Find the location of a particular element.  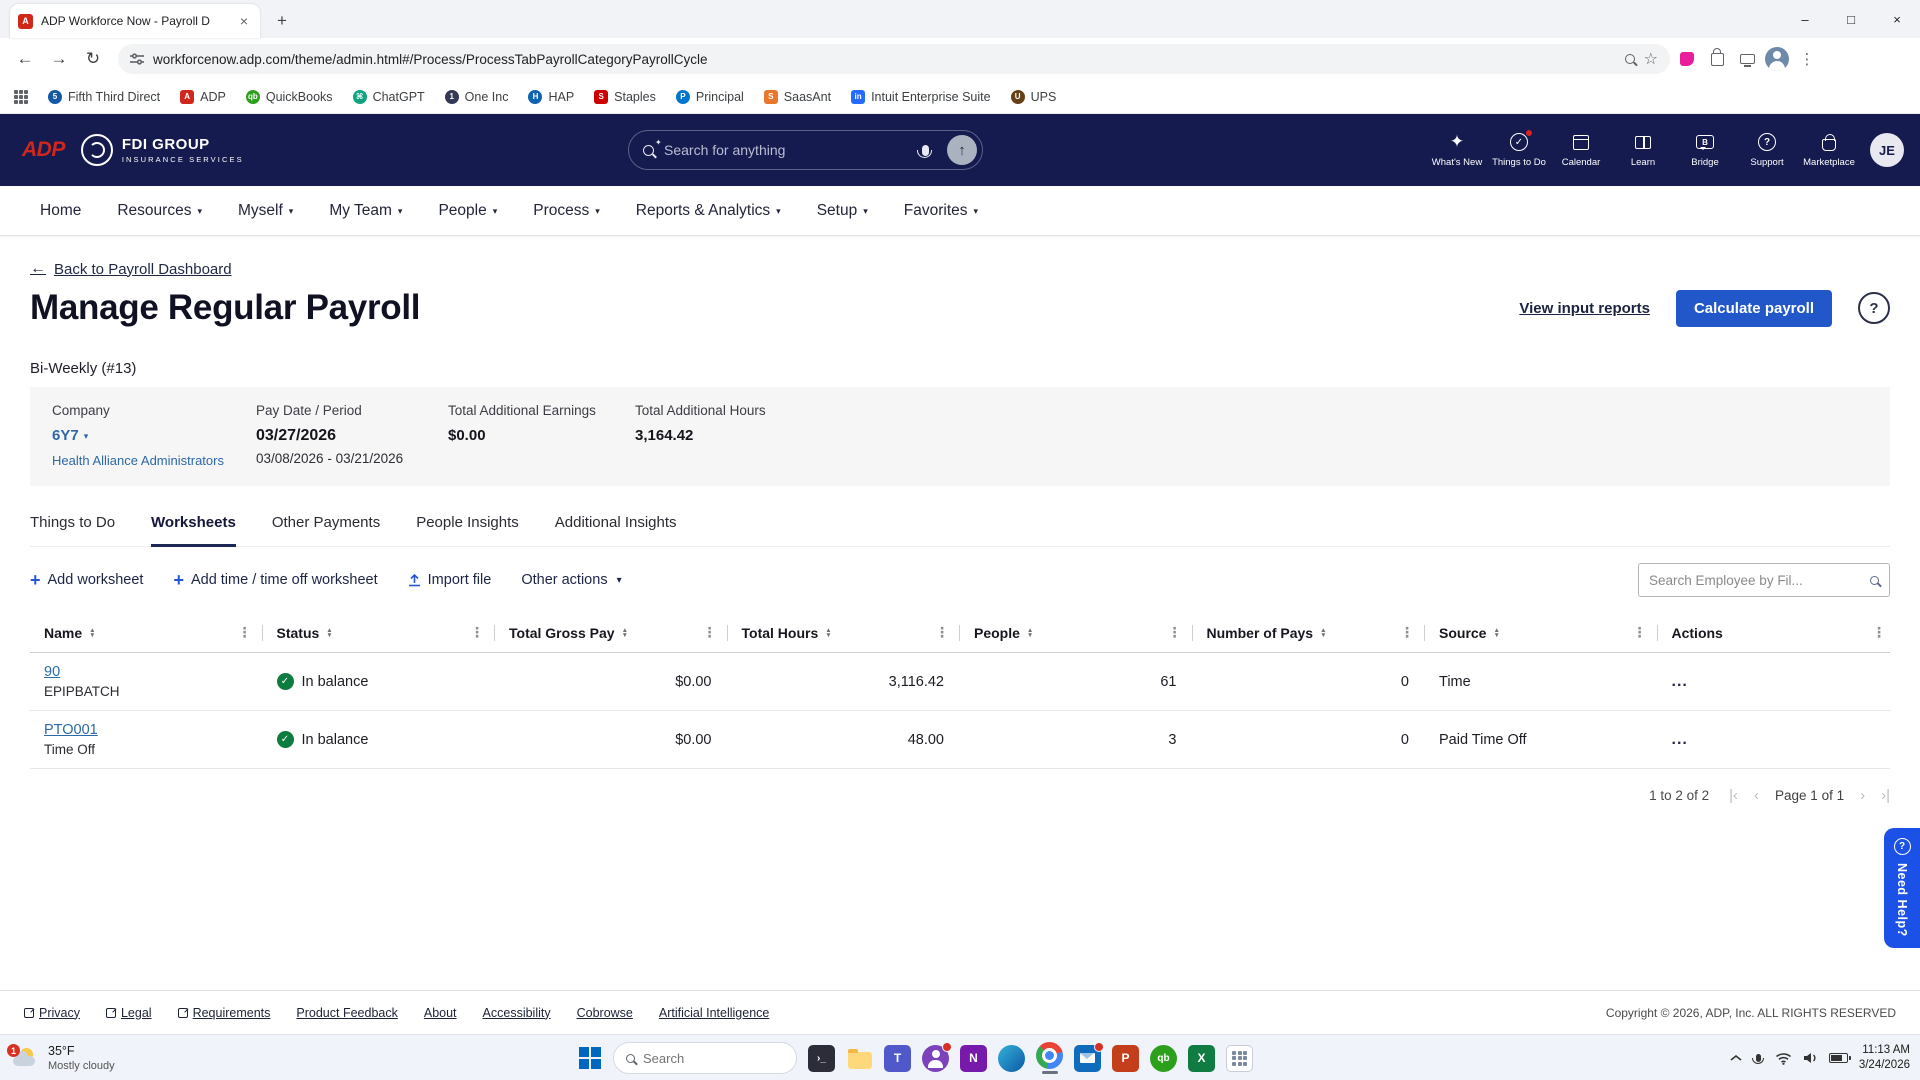

mic-icon is located at coordinates (925, 151).